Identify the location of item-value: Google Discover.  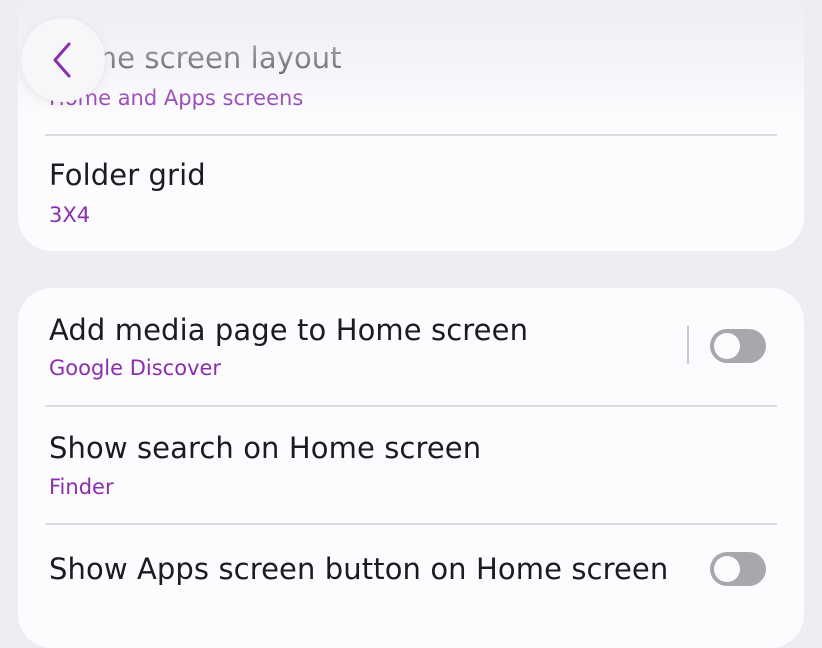
(135, 368).